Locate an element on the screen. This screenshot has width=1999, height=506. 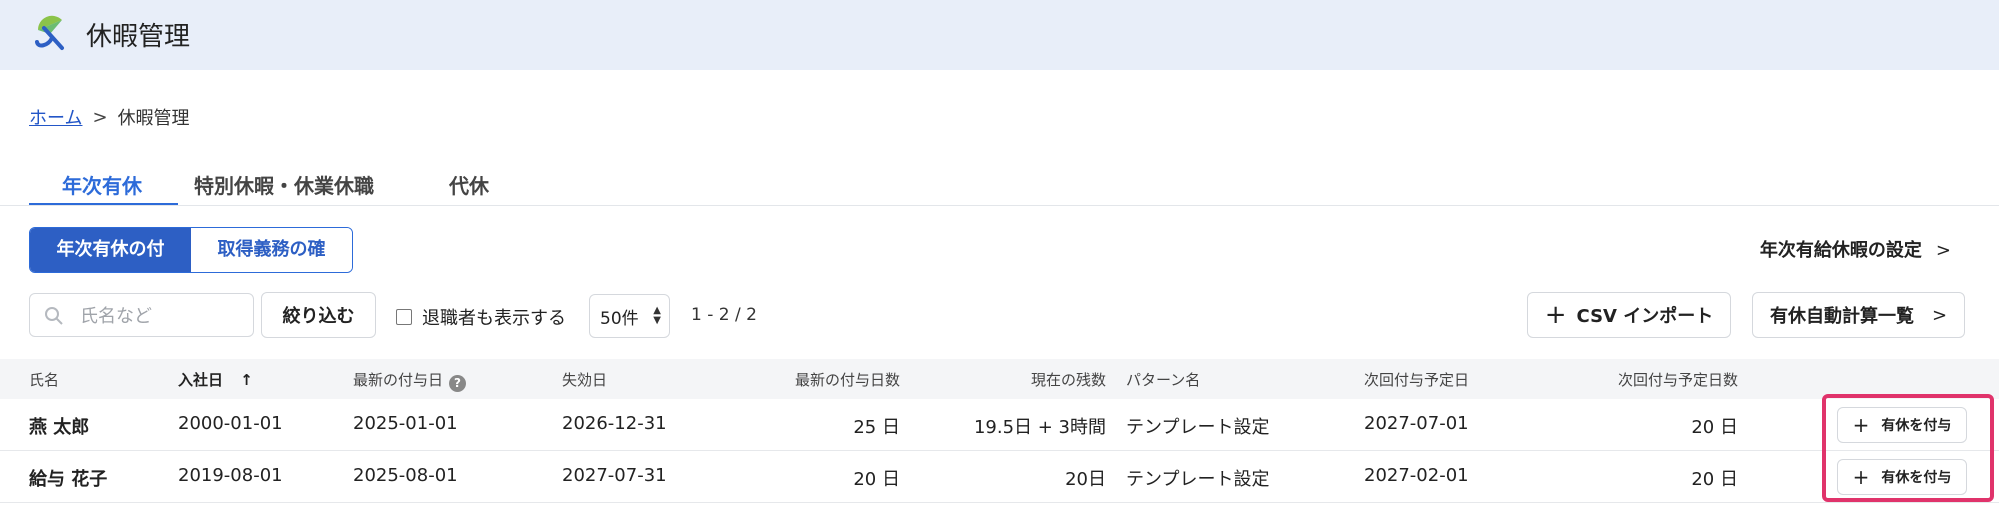
cell-last-grant-days: 25 日 is located at coordinates (876, 427).